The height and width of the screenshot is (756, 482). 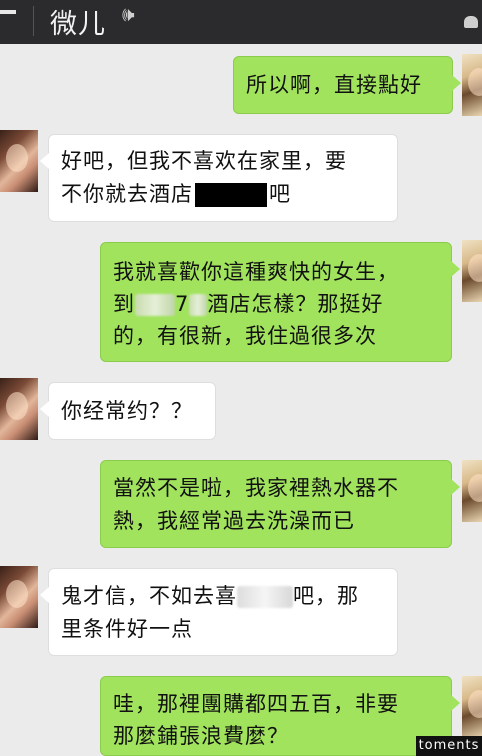 What do you see at coordinates (124, 304) in the screenshot?
I see `message-text-fragment: 到` at bounding box center [124, 304].